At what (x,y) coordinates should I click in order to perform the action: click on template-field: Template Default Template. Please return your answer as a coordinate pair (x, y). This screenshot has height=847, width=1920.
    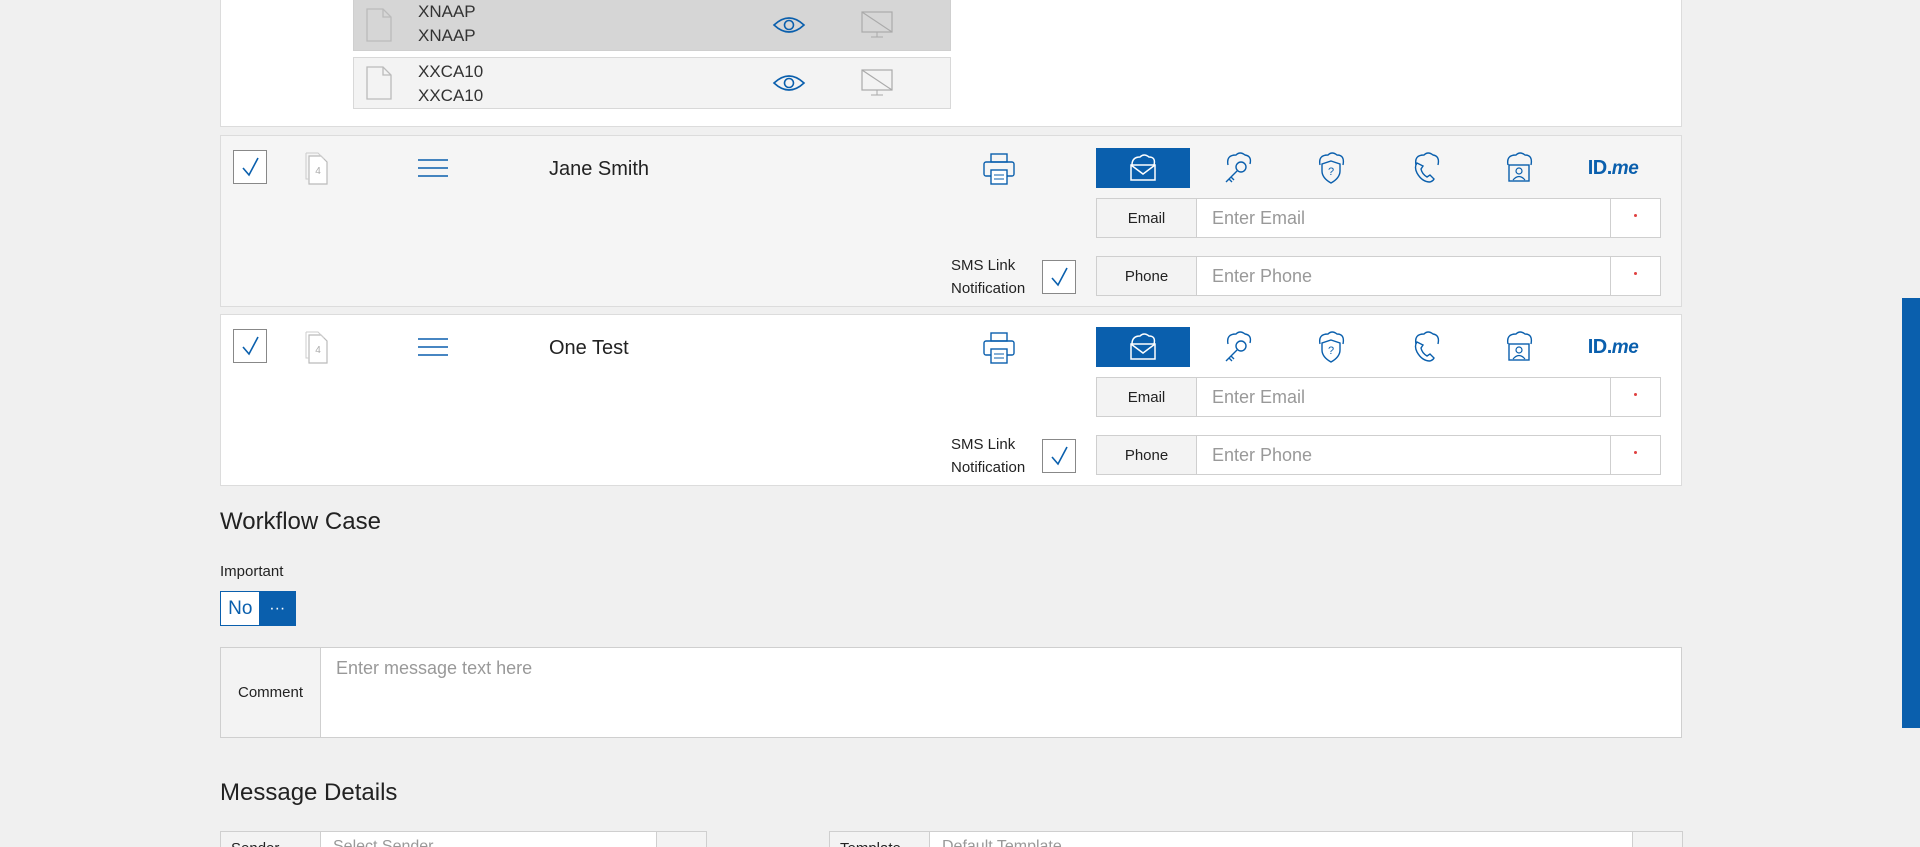
    Looking at the image, I should click on (1256, 839).